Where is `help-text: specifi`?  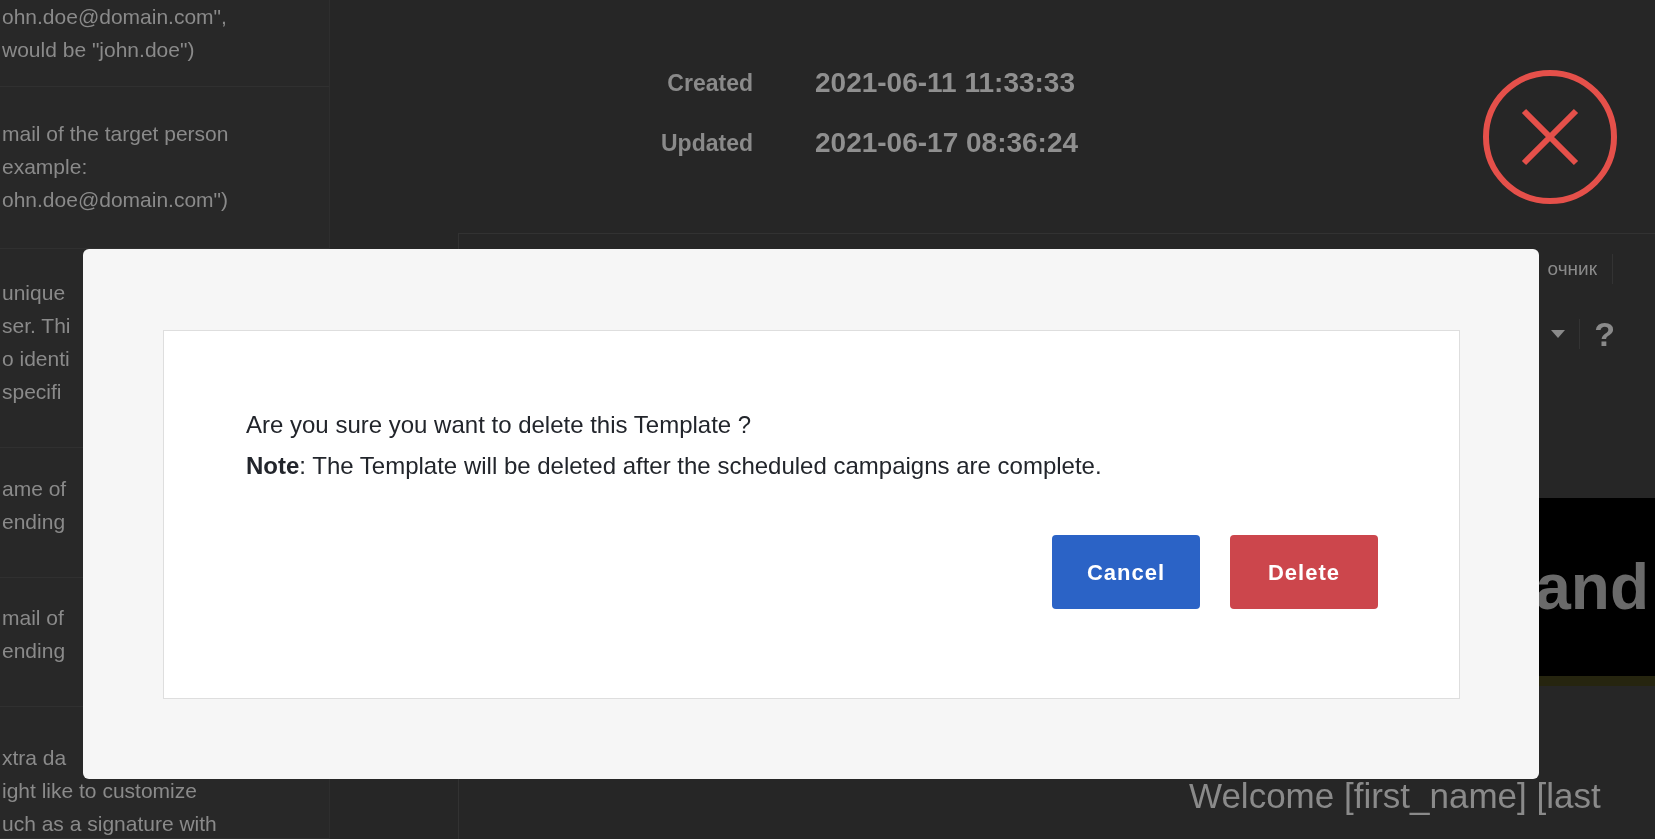 help-text: specifi is located at coordinates (32, 392).